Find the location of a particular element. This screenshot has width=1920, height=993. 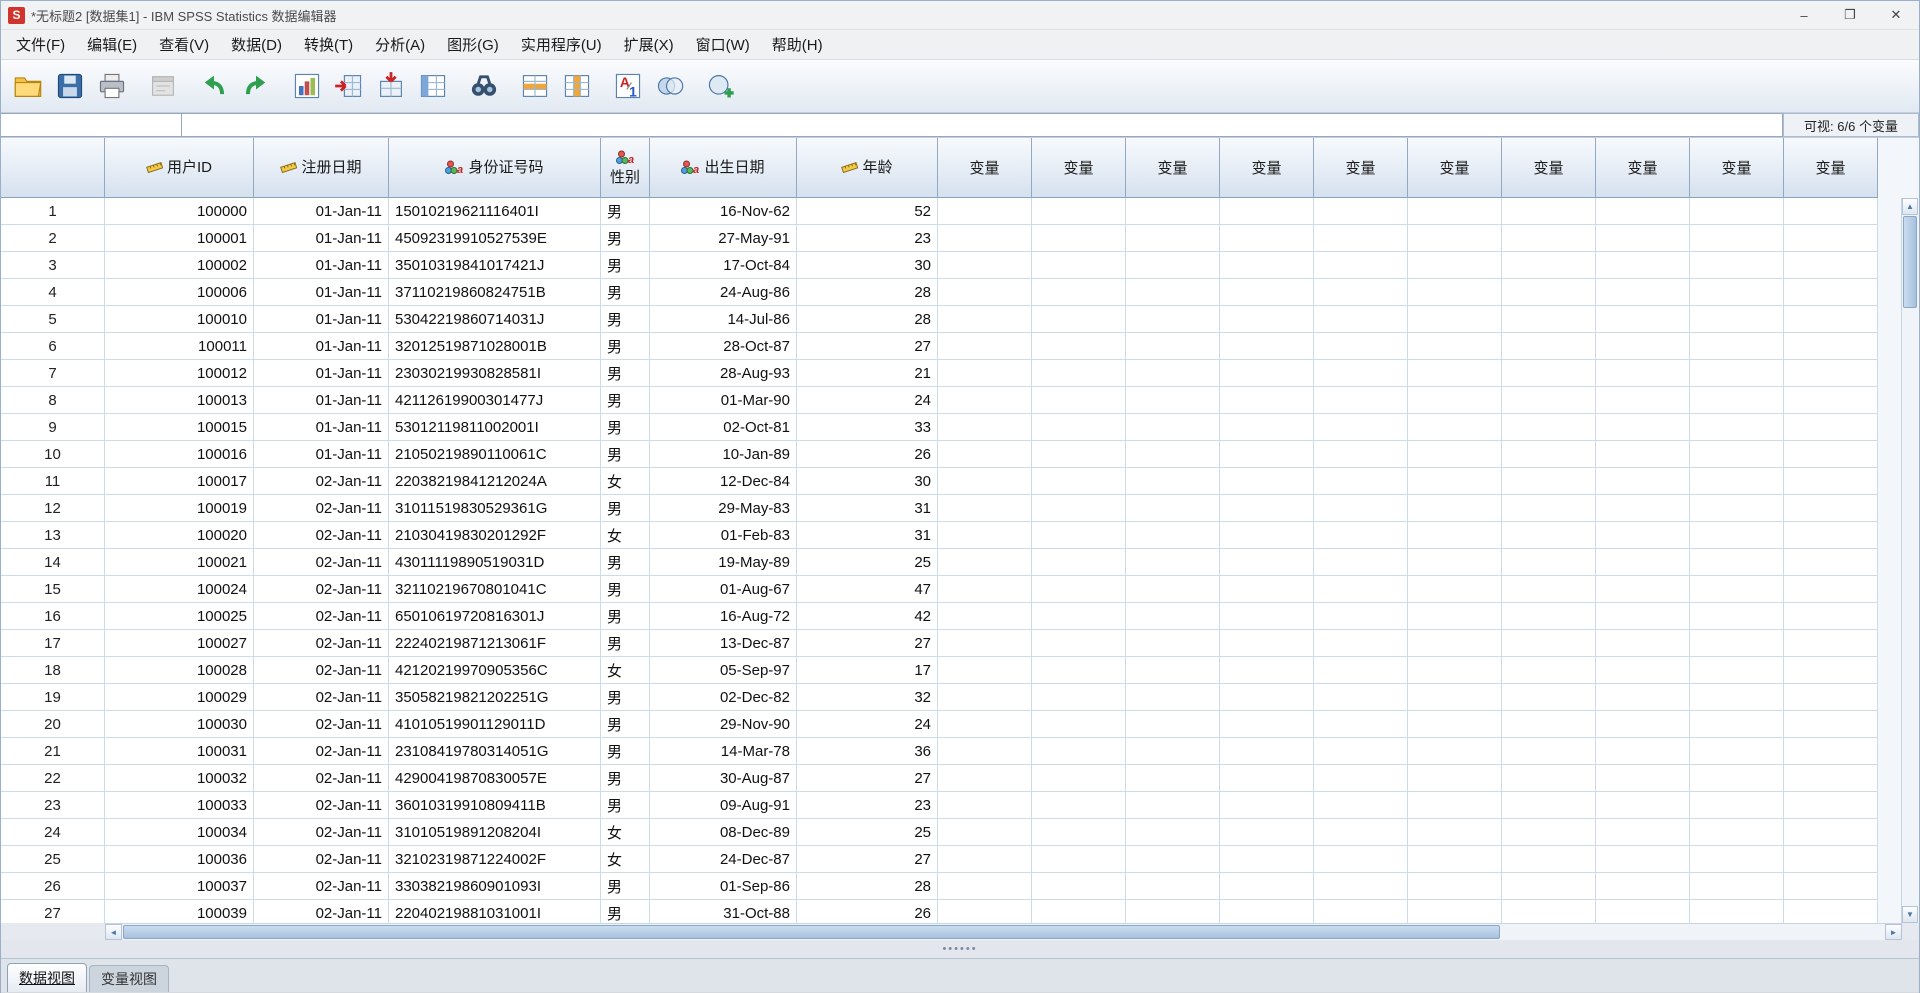

cell-userid: 100011 is located at coordinates (179, 346).